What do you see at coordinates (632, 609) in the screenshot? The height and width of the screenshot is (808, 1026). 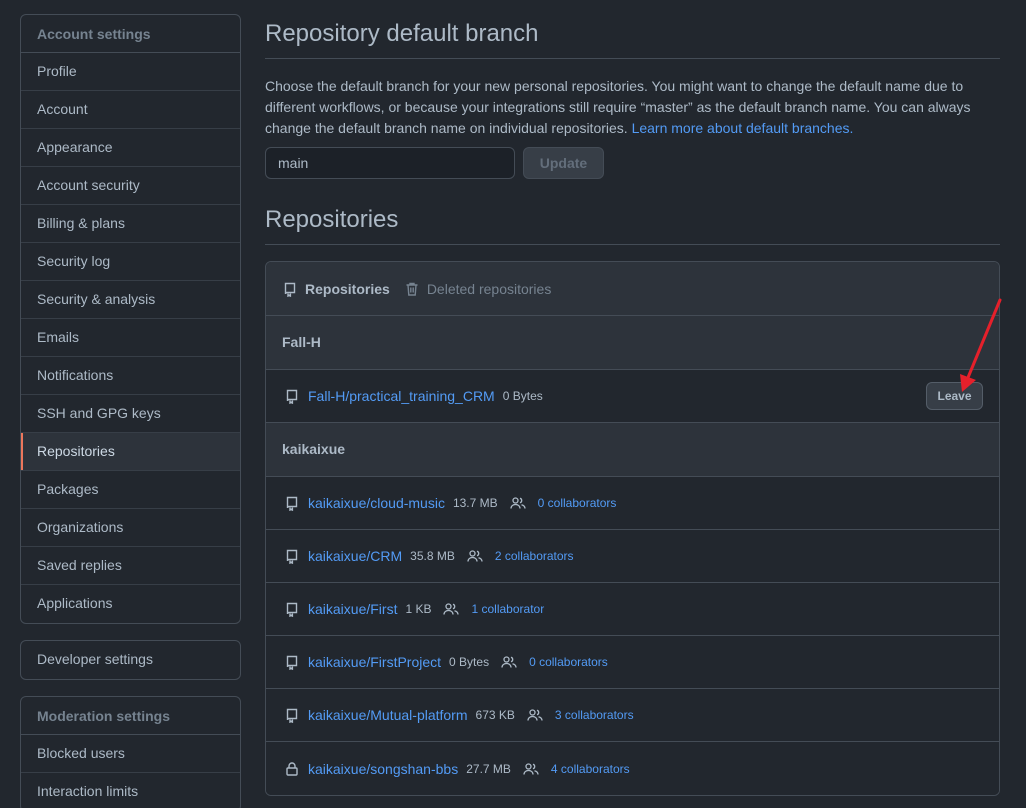 I see `repo-row: kaikaixue/First 1 KB 1 collaborator` at bounding box center [632, 609].